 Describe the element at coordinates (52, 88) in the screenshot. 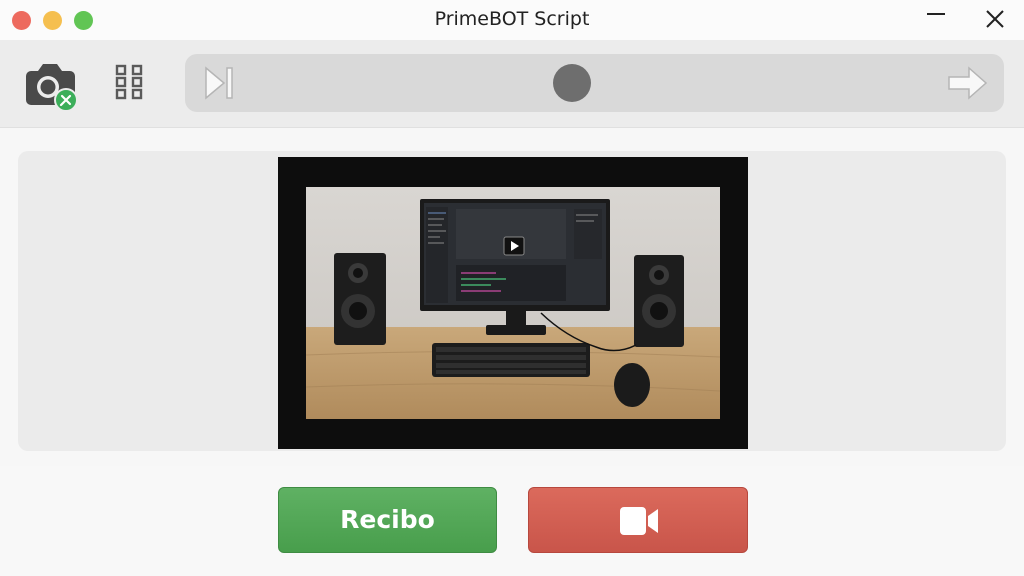

I see `camera-settings-icon` at that location.